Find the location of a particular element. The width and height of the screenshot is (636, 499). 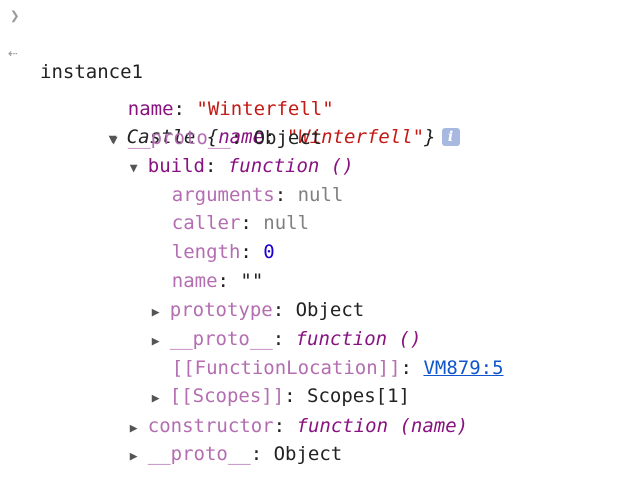

function-location-link: VM879:5 is located at coordinates (463, 368).